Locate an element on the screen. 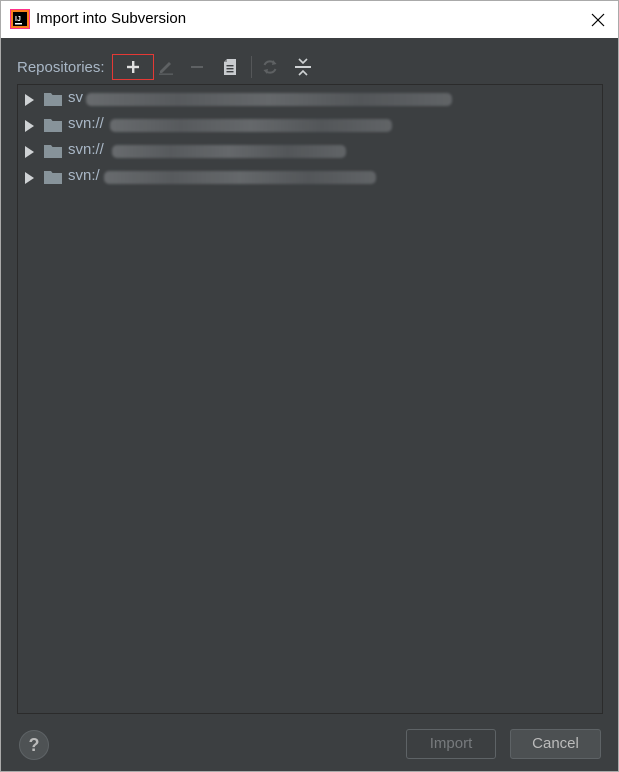 Image resolution: width=619 pixels, height=772 pixels. toolbar-separator is located at coordinates (251, 67).